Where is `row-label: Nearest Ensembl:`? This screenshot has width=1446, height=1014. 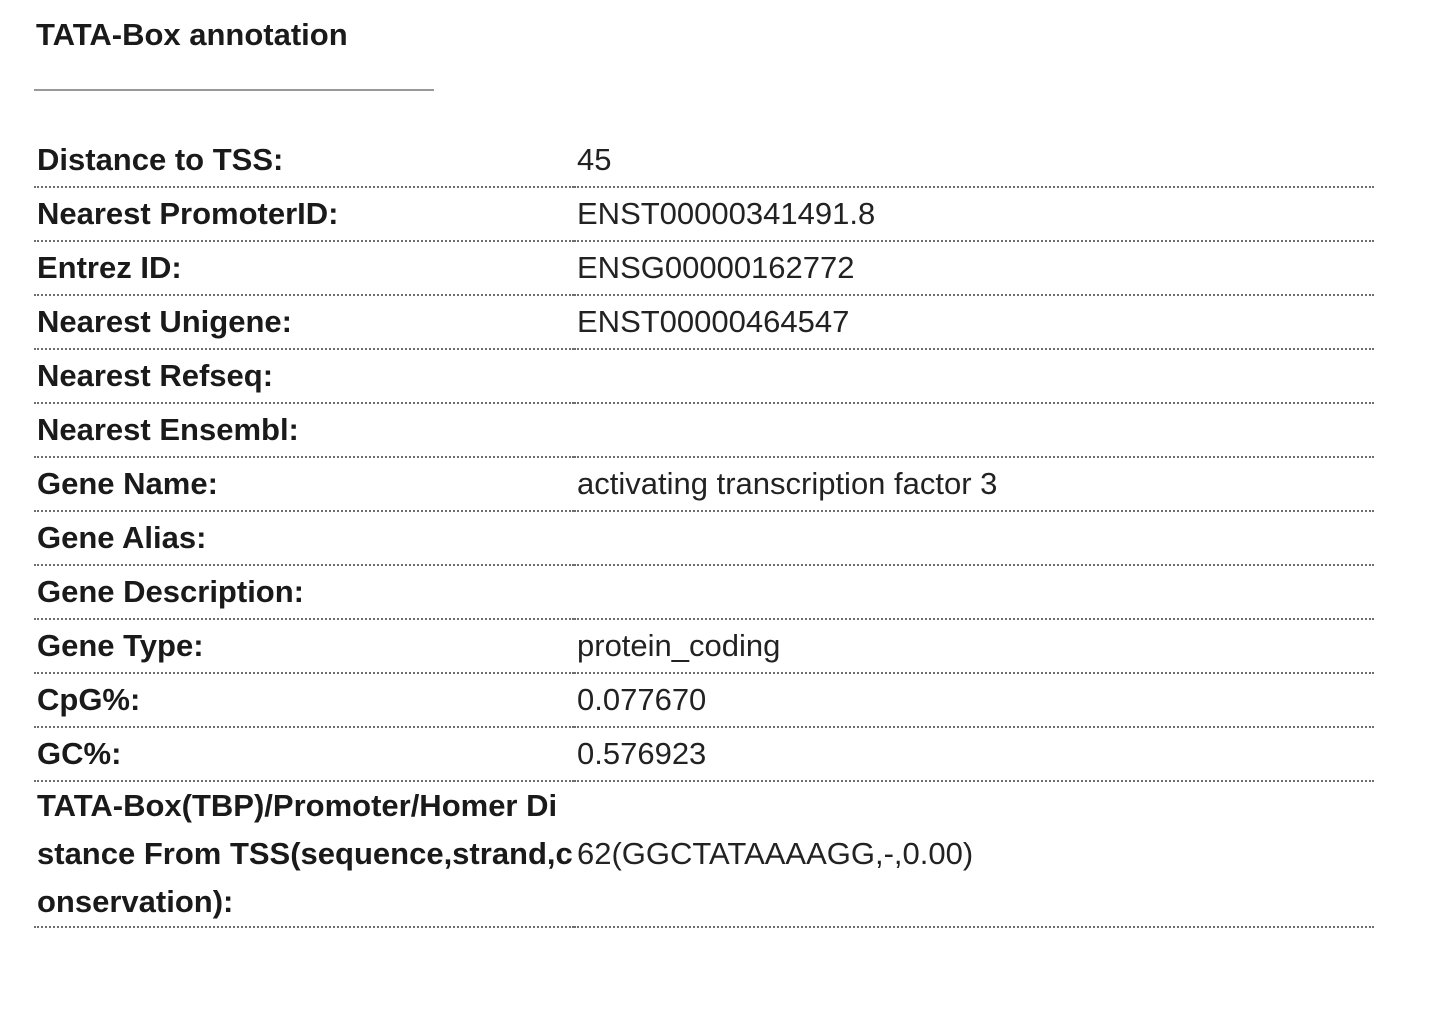 row-label: Nearest Ensembl: is located at coordinates (304, 430).